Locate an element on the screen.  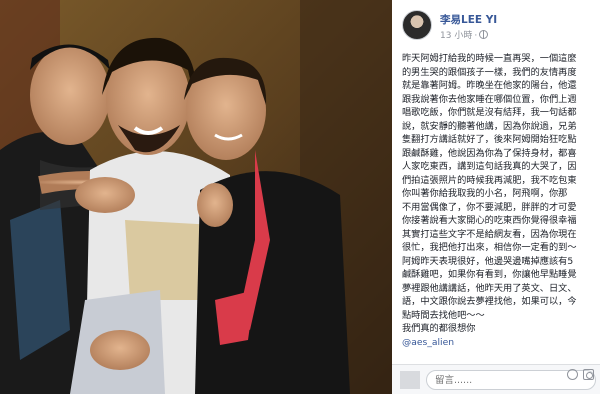
post-line: 跟我說著你去他家睡在哪個位置，你們上週 is located at coordinates (489, 99).